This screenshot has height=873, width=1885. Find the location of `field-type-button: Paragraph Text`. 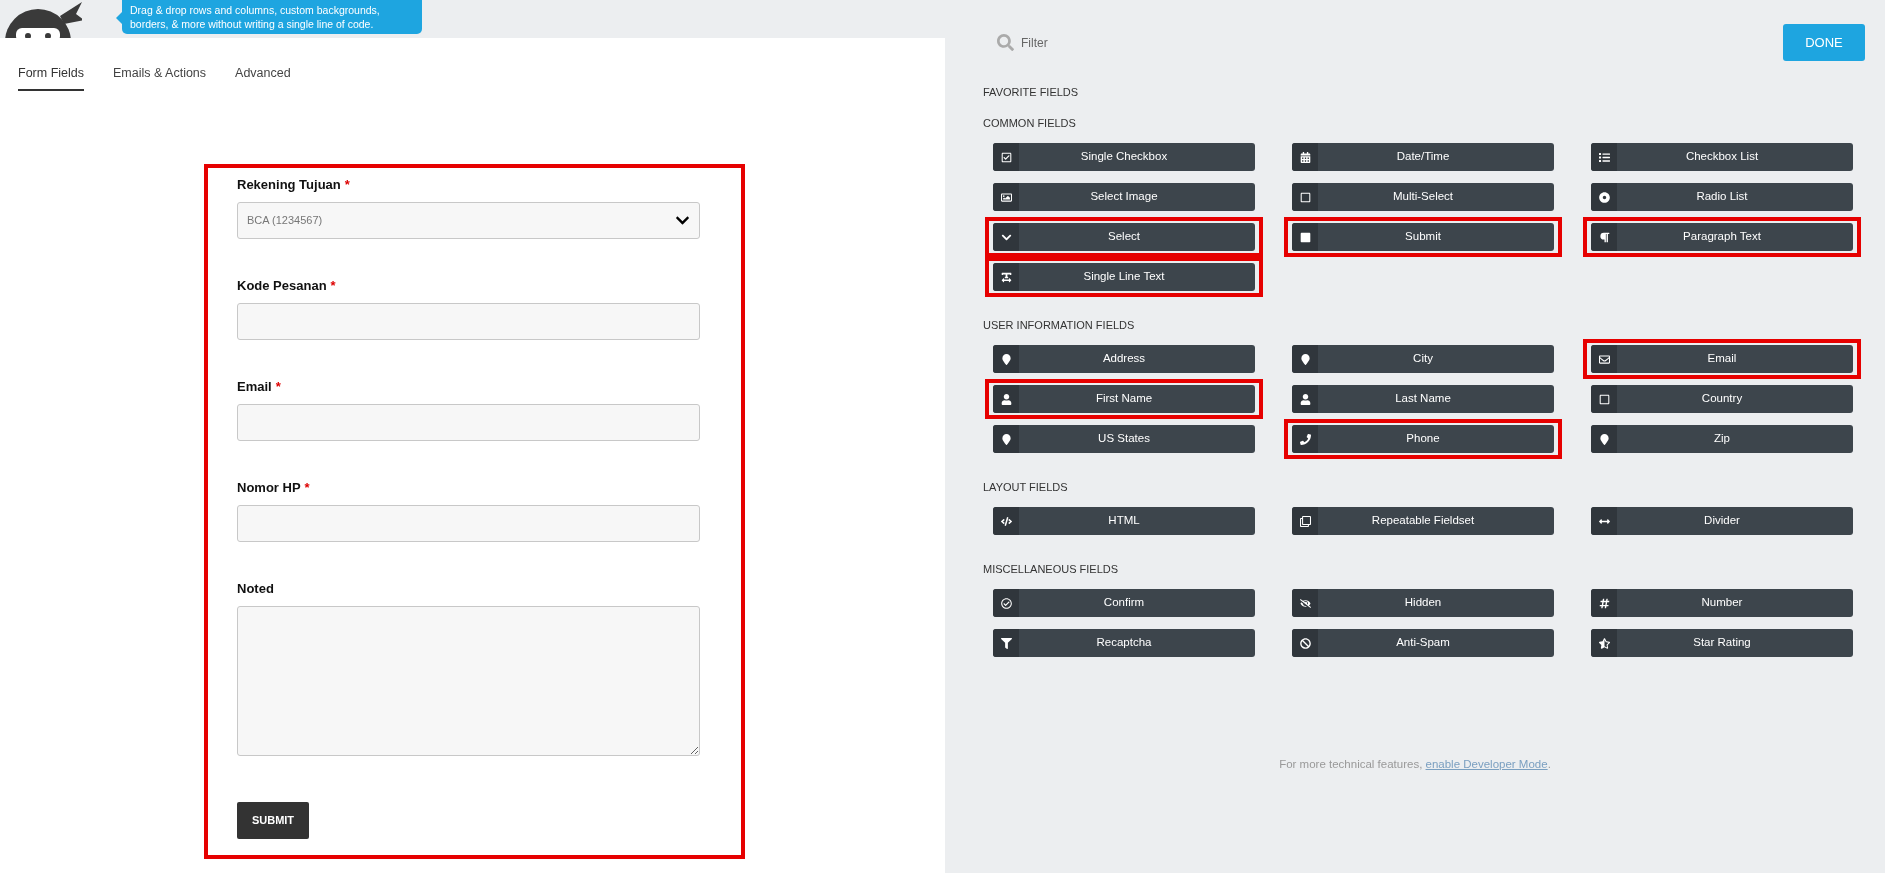

field-type-button: Paragraph Text is located at coordinates (1722, 237).